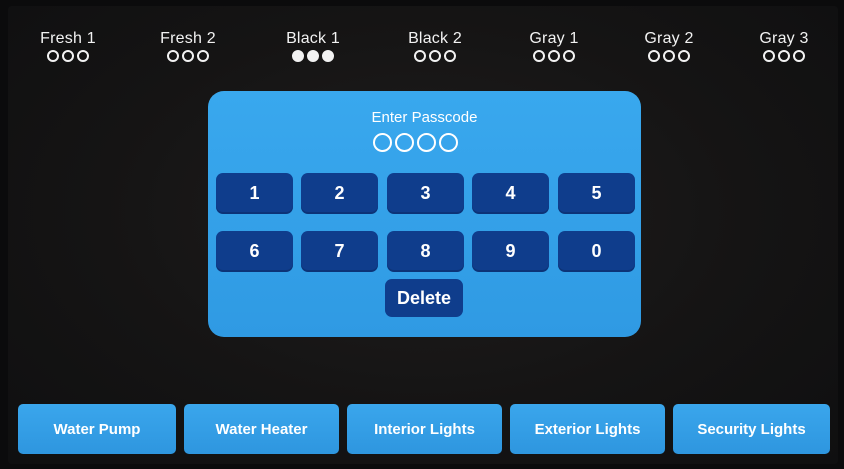 The image size is (844, 469). I want to click on key-3: 3, so click(425, 193).